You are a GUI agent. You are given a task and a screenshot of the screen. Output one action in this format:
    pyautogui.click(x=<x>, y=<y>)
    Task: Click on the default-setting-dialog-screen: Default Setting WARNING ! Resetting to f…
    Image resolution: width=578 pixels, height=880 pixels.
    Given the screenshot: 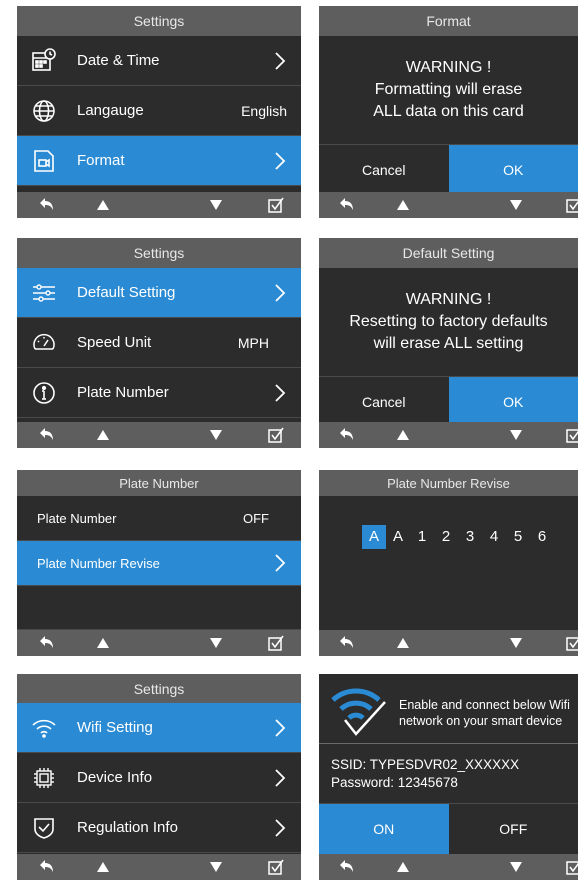 What is the action you would take?
    pyautogui.click(x=448, y=343)
    